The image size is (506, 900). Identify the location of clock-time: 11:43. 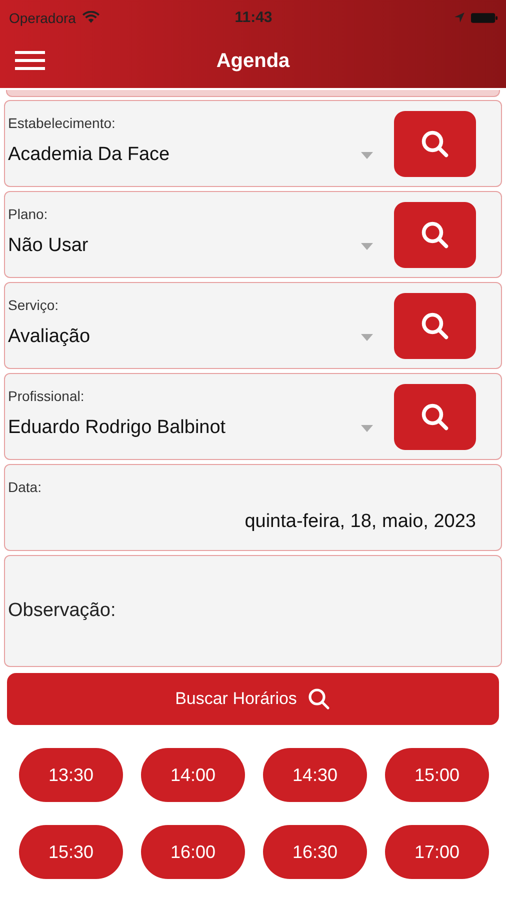
(253, 17).